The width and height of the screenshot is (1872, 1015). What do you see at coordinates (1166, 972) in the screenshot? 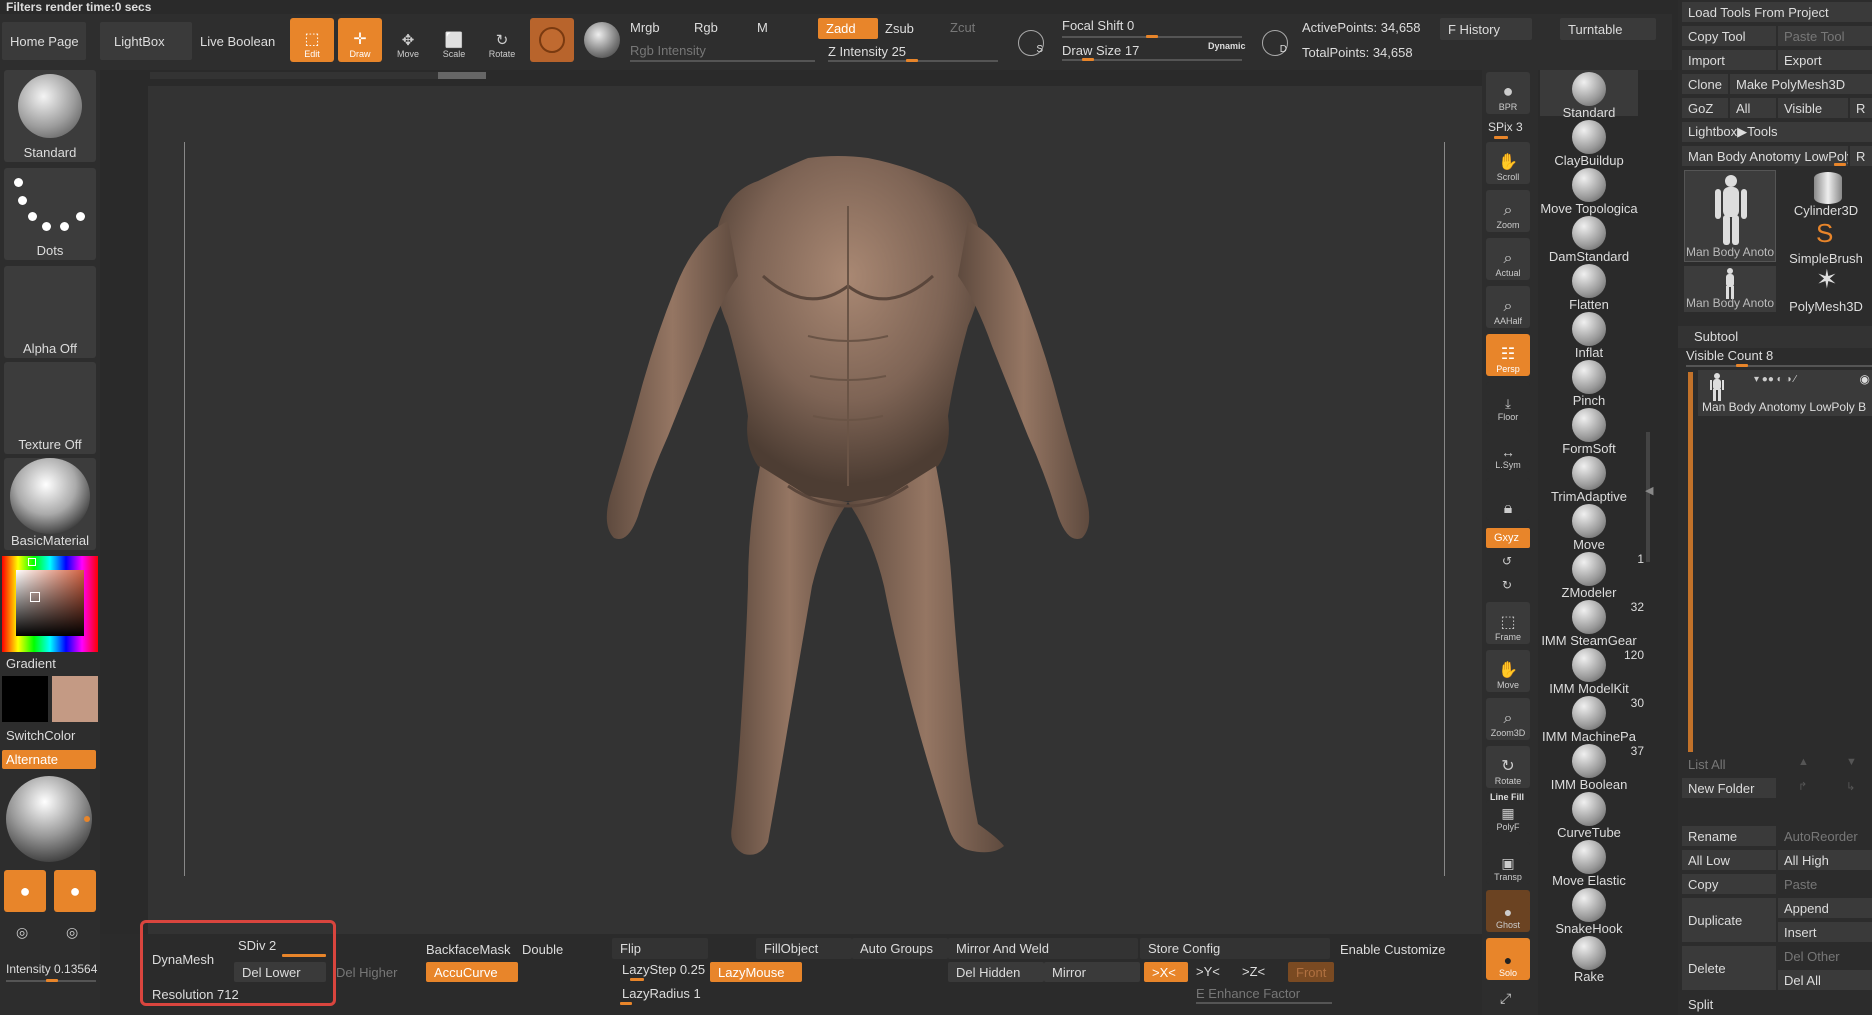
I see `x-symmetry-button: >X<` at bounding box center [1166, 972].